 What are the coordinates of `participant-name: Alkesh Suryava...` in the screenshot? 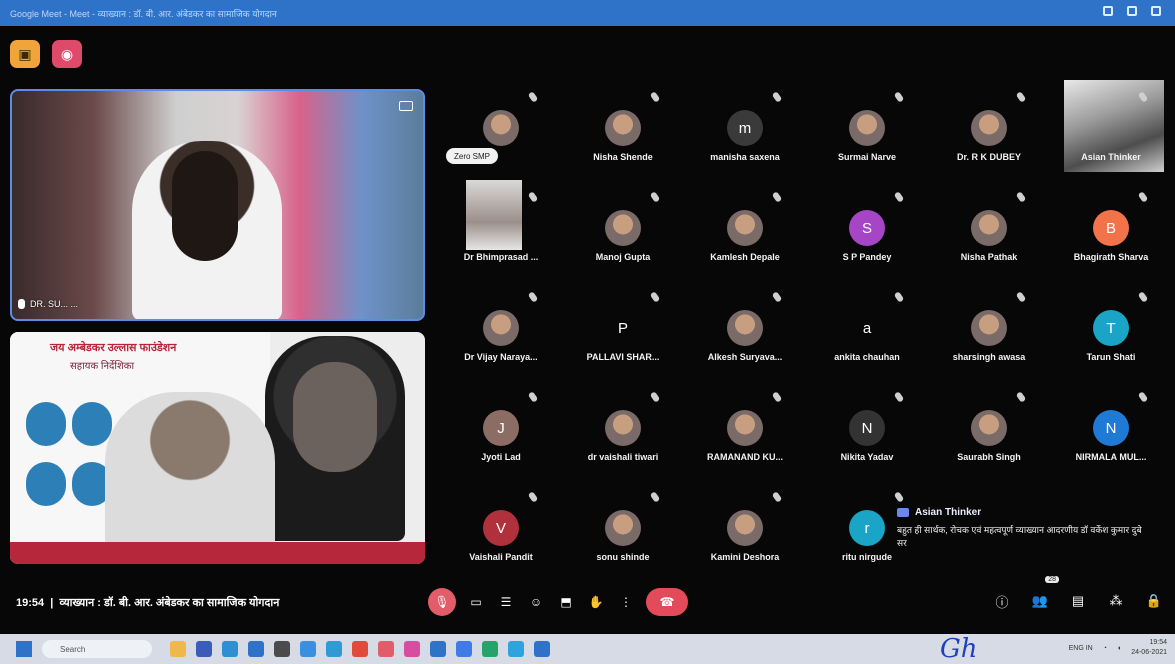 It's located at (745, 357).